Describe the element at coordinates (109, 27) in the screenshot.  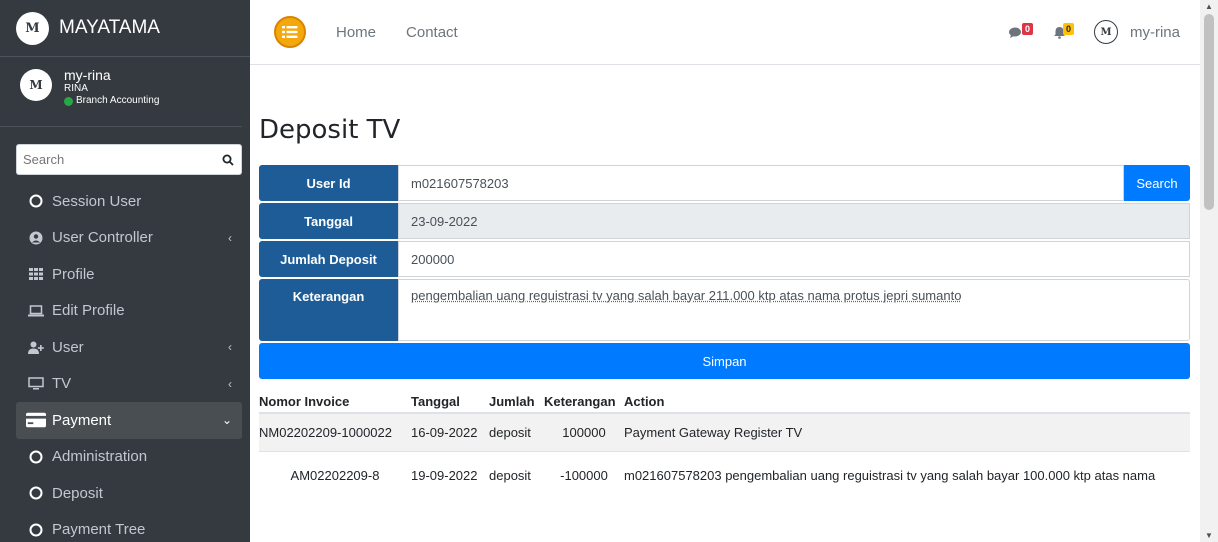
I see `brand-name: MAYATAMA` at that location.